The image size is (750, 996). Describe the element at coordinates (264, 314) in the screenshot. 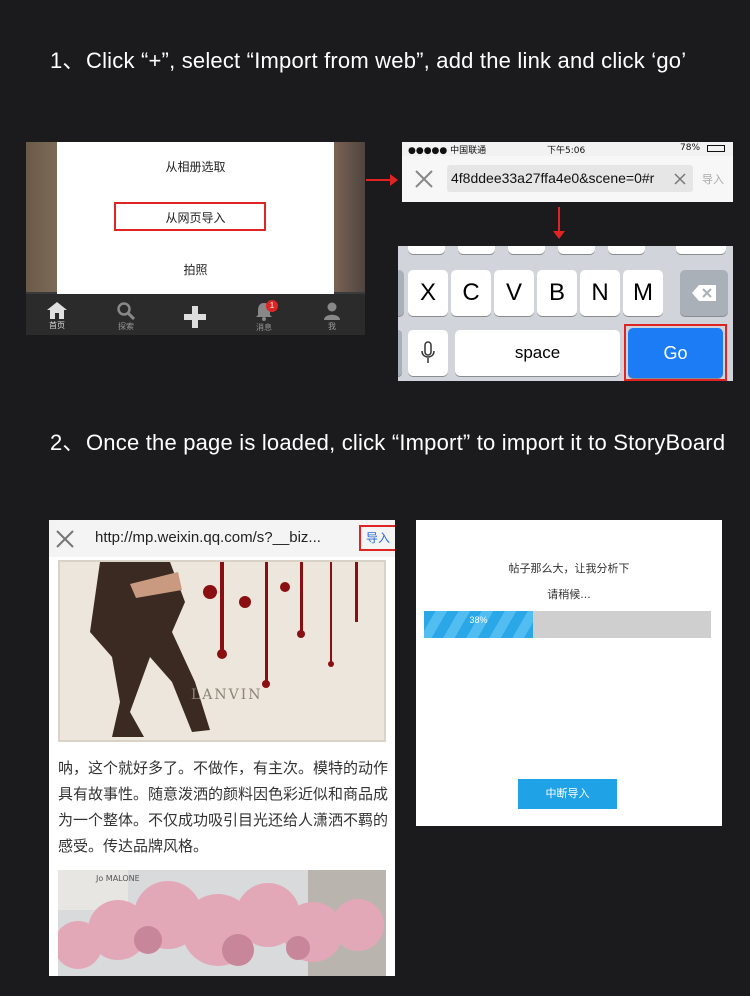

I see `tab-messages: 1 消息` at that location.